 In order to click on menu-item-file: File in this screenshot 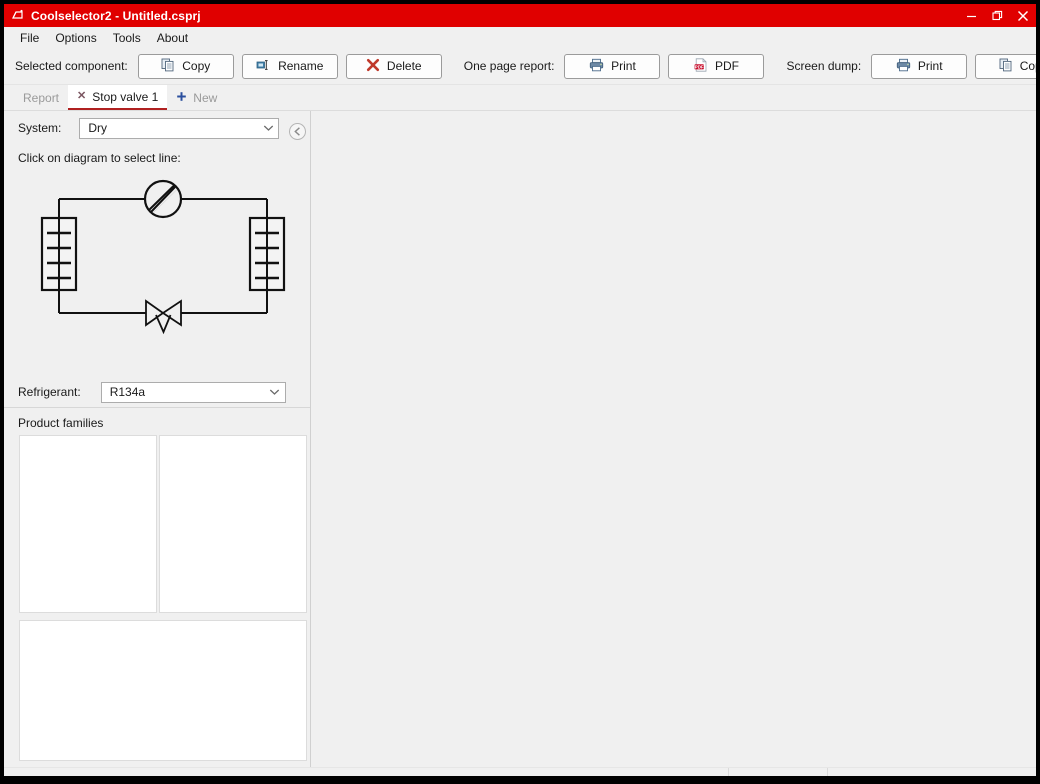, I will do `click(29, 38)`.